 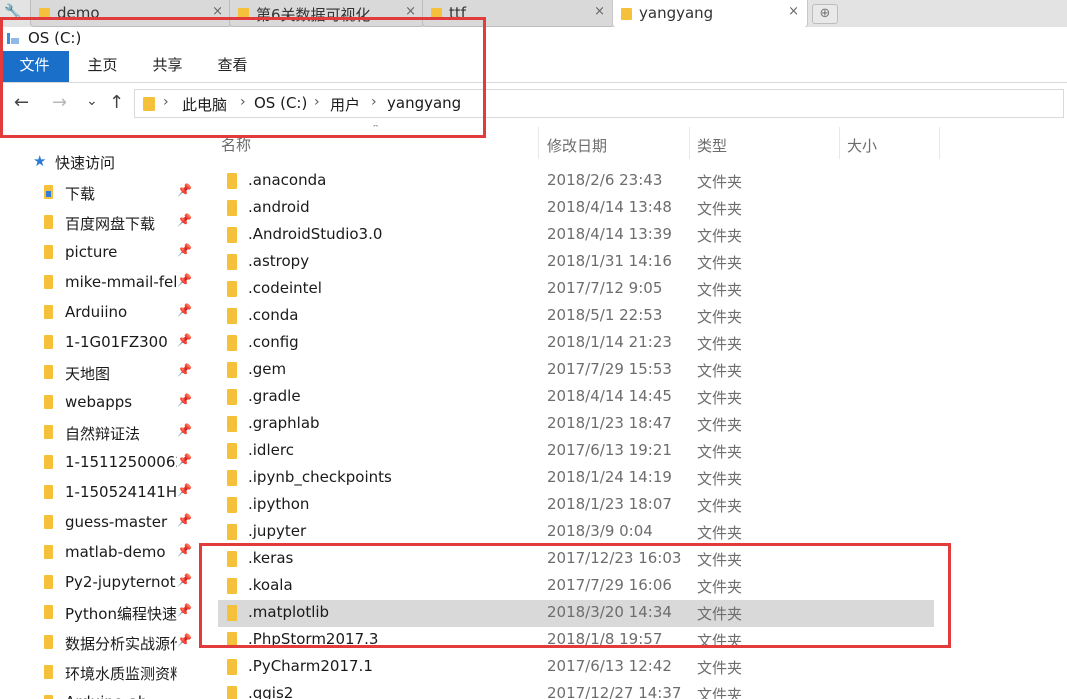 I want to click on sidebar-item: Python编程快速 📌, so click(x=100, y=612).